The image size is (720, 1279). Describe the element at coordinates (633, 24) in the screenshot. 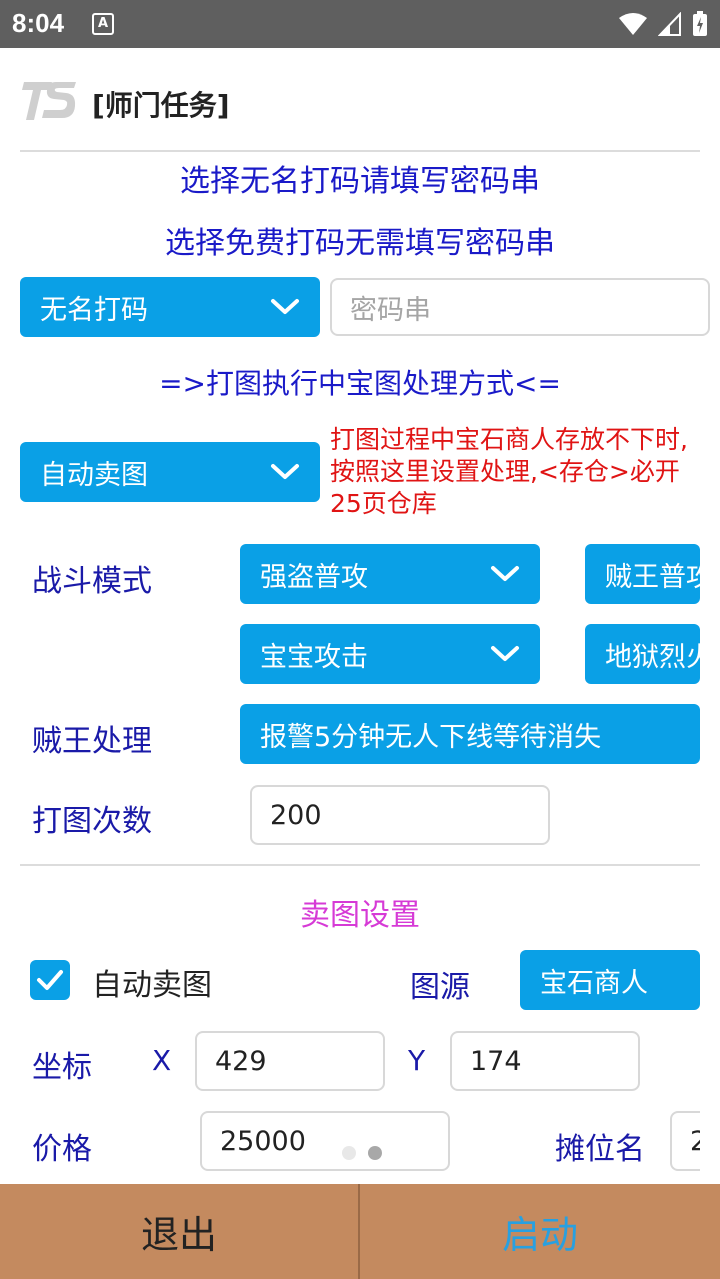

I see `wifi-icon` at that location.